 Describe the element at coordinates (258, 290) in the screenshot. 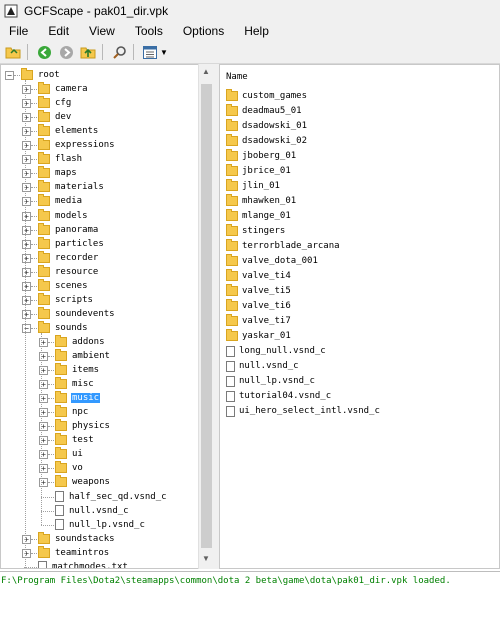

I see `folder-list-item: valve_ti5` at that location.